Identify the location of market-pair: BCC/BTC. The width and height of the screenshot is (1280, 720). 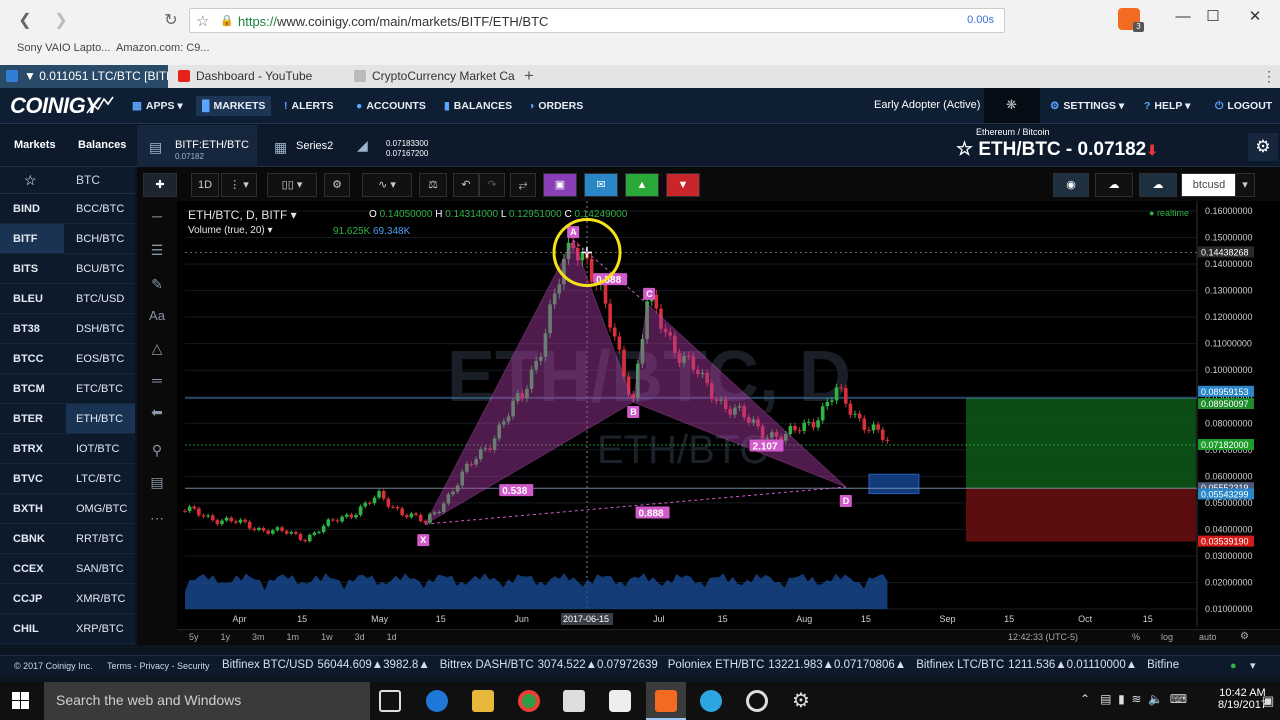
(100, 209).